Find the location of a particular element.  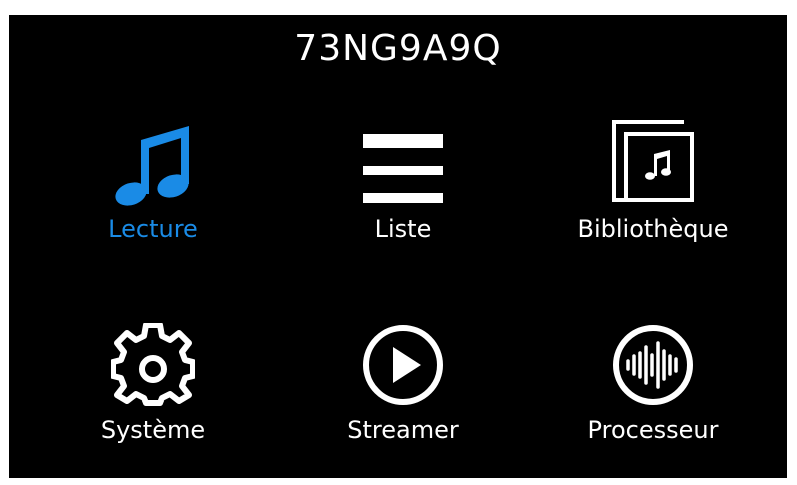

menu-item-label: Streamer is located at coordinates (403, 430).